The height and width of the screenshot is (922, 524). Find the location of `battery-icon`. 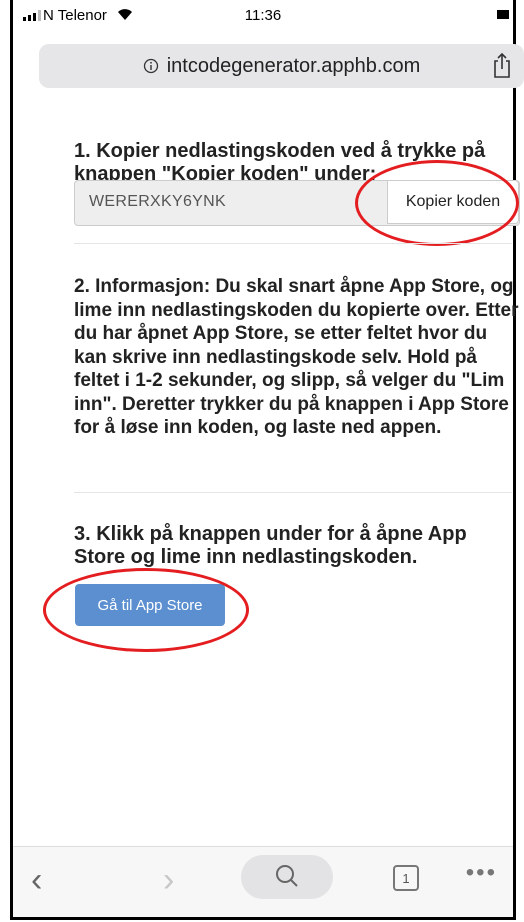

battery-icon is located at coordinates (503, 14).